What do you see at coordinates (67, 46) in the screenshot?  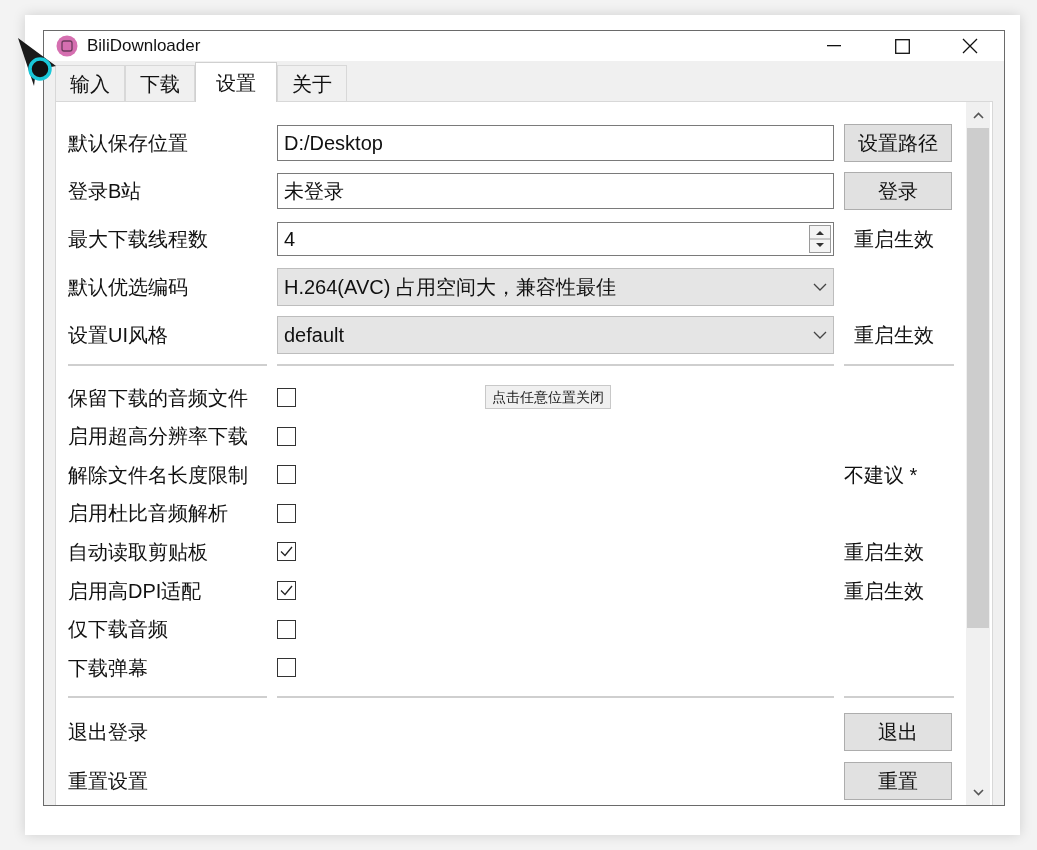 I see `app-logo-icon` at bounding box center [67, 46].